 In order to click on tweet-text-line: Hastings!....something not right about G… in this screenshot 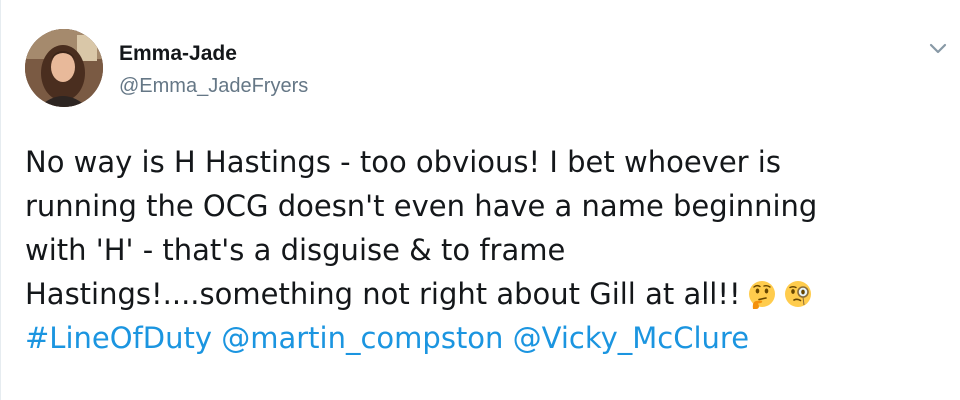, I will do `click(383, 294)`.